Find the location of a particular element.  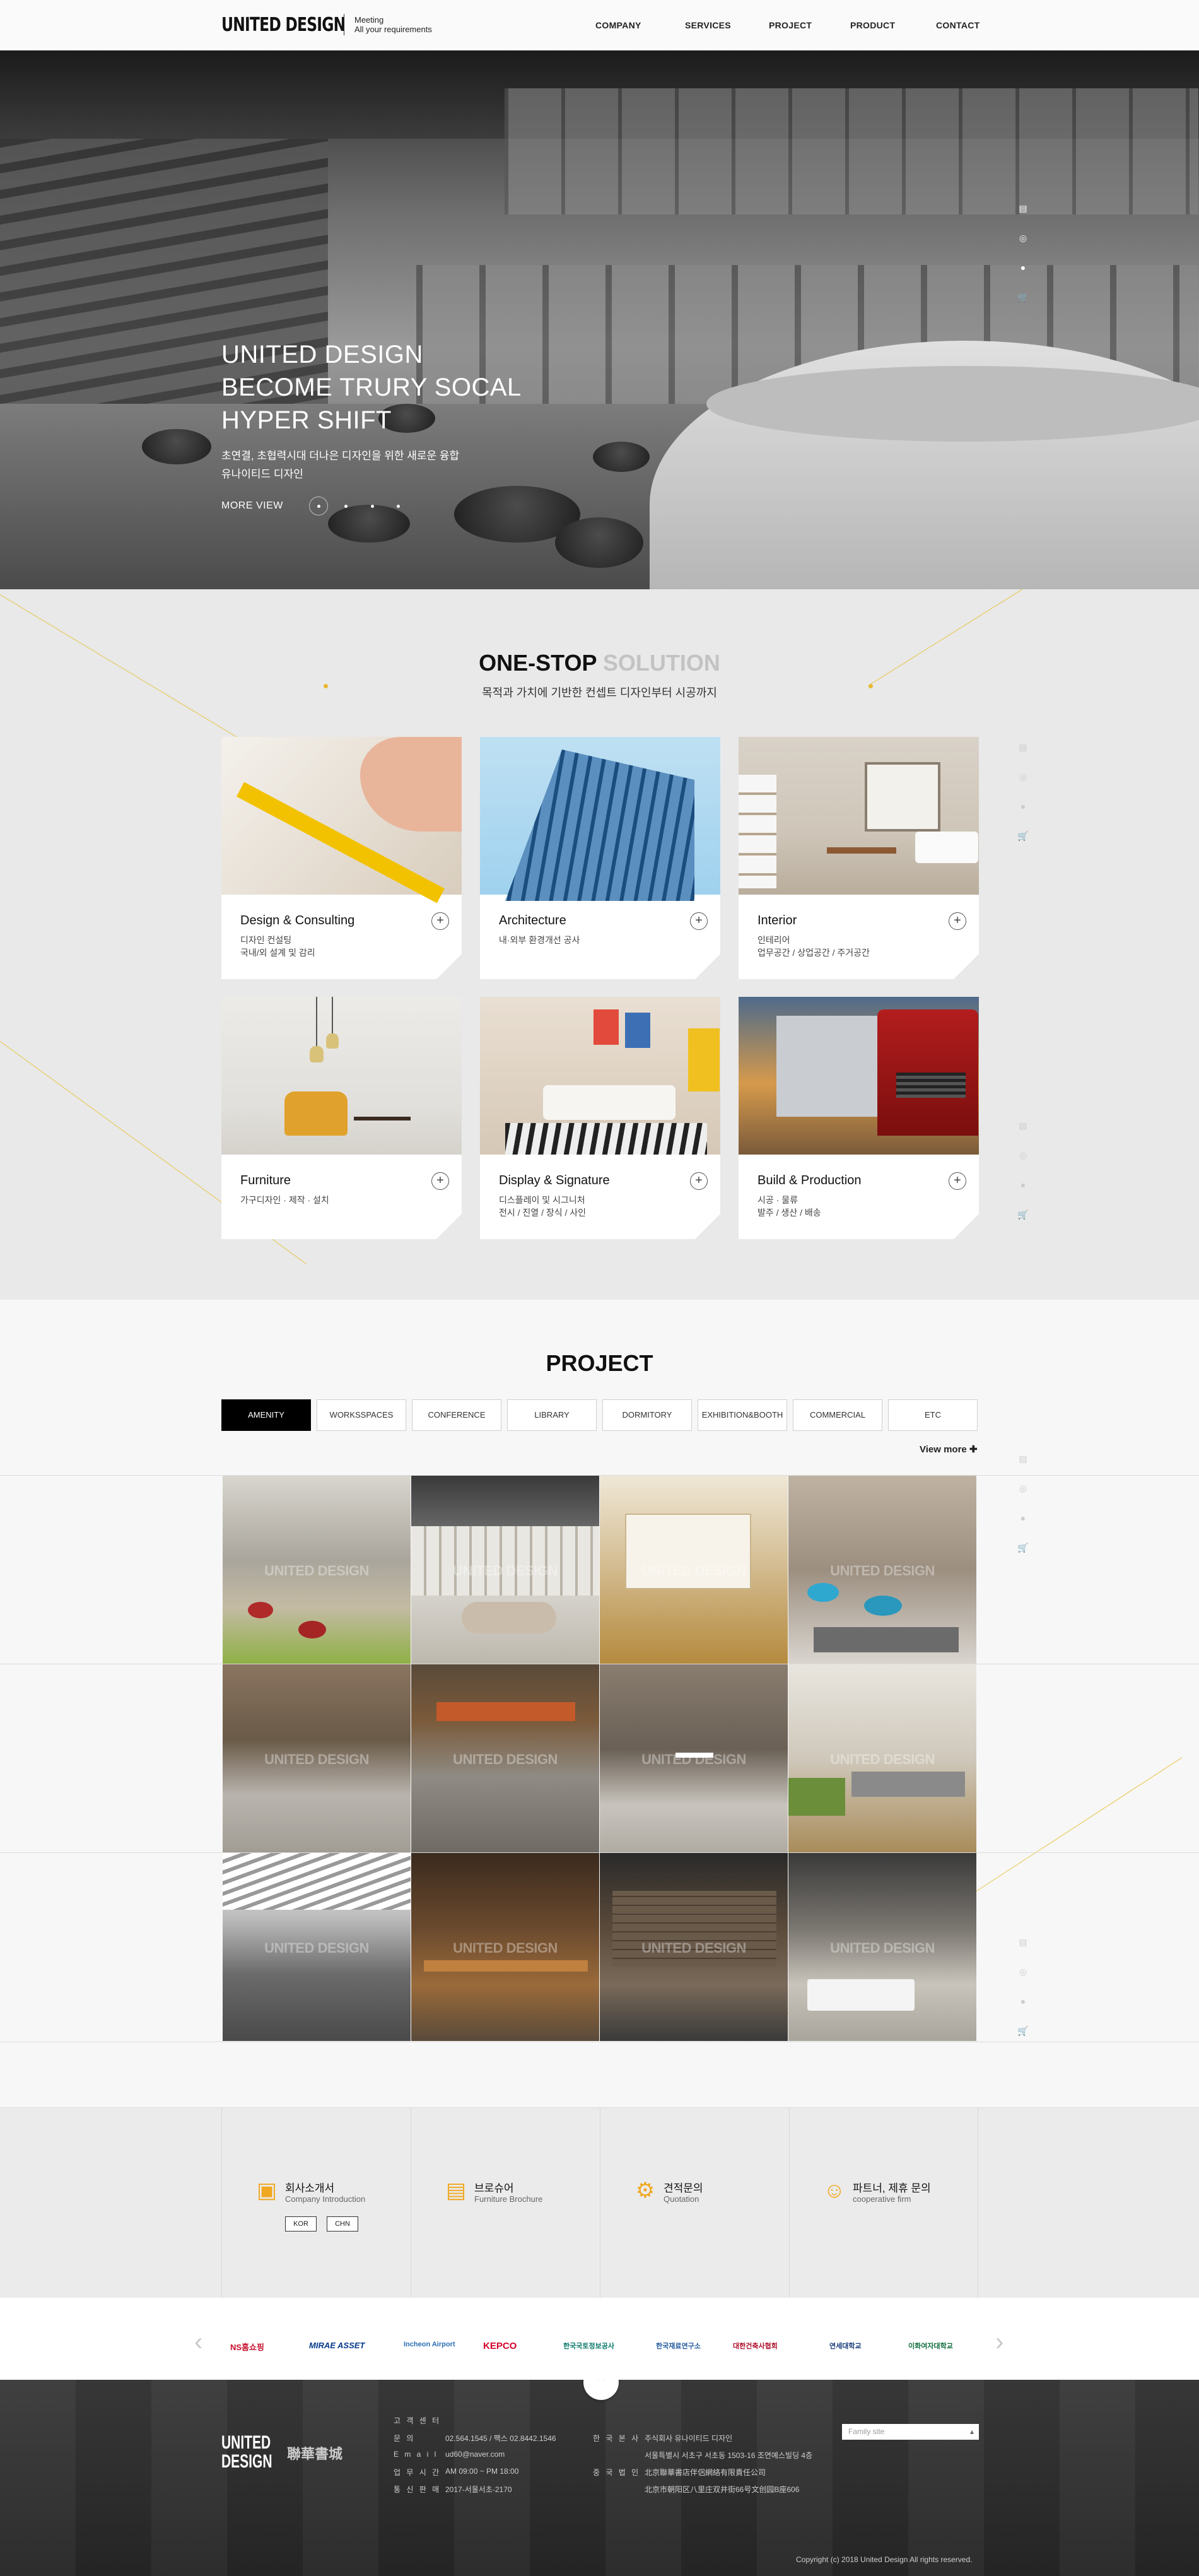

info-subtitle: Company Introduction is located at coordinates (325, 2199).